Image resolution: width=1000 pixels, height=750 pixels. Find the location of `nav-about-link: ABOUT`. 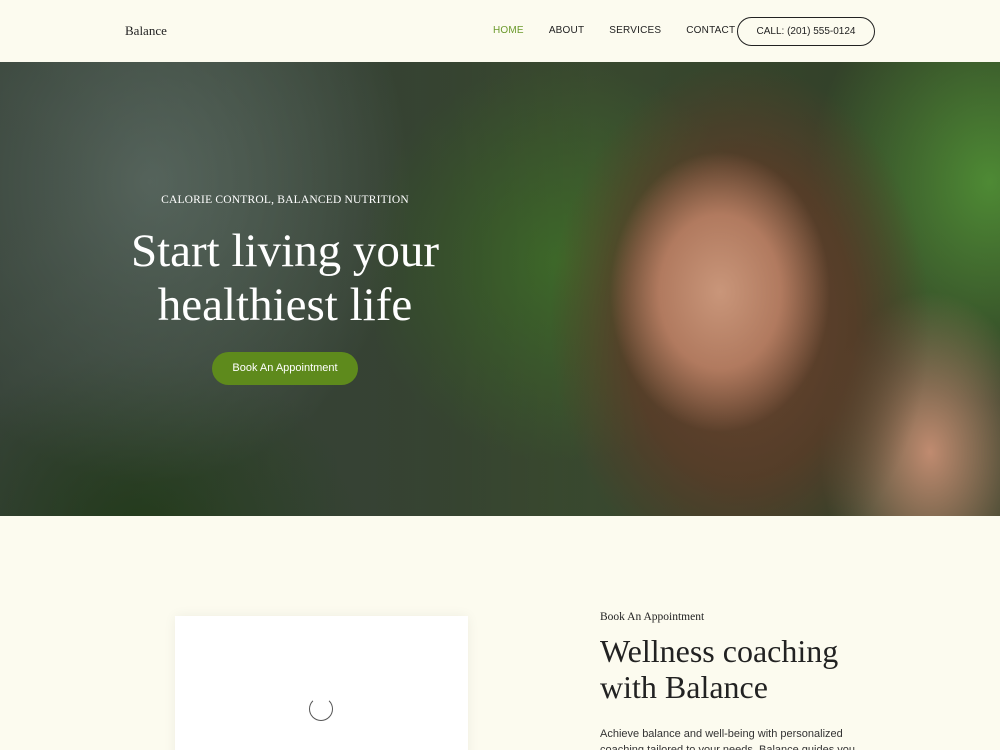

nav-about-link: ABOUT is located at coordinates (566, 30).